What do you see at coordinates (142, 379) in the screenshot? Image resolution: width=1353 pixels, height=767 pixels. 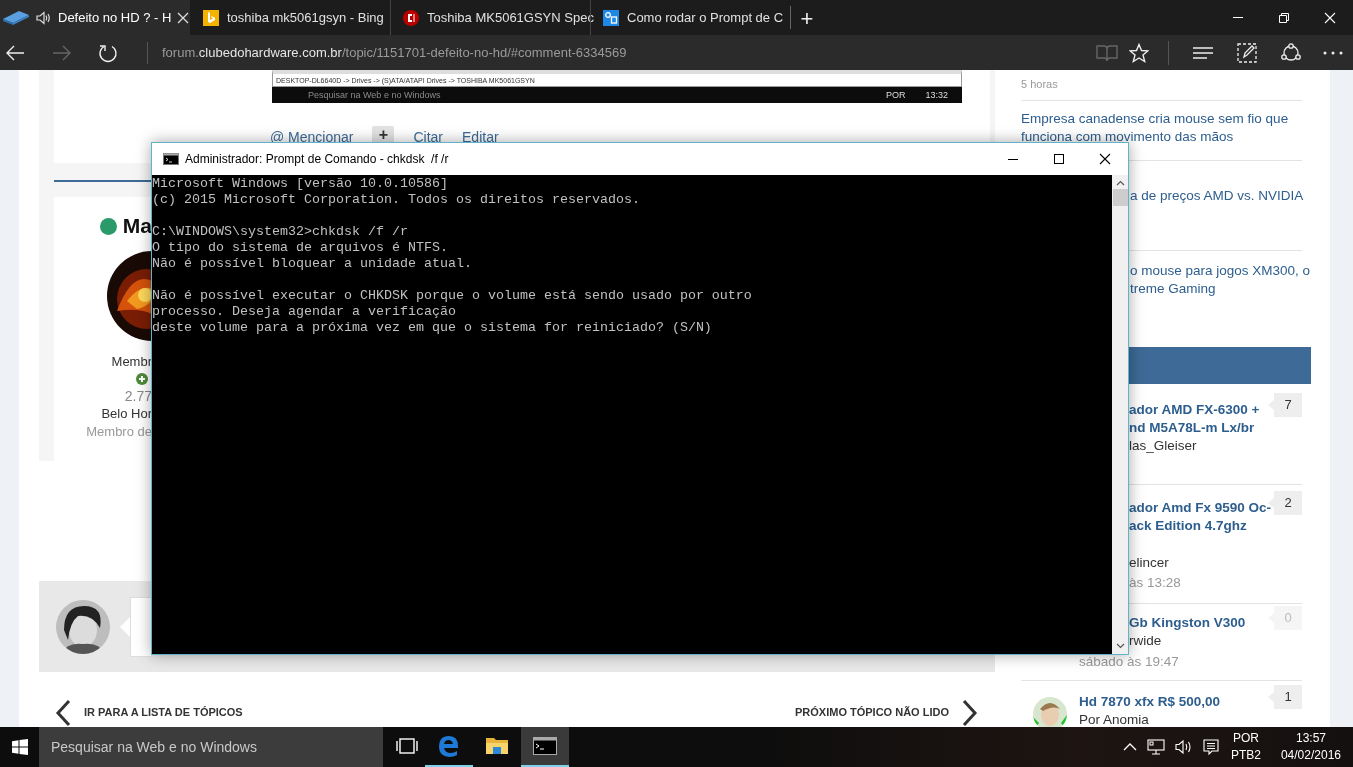 I see `plus-icon` at bounding box center [142, 379].